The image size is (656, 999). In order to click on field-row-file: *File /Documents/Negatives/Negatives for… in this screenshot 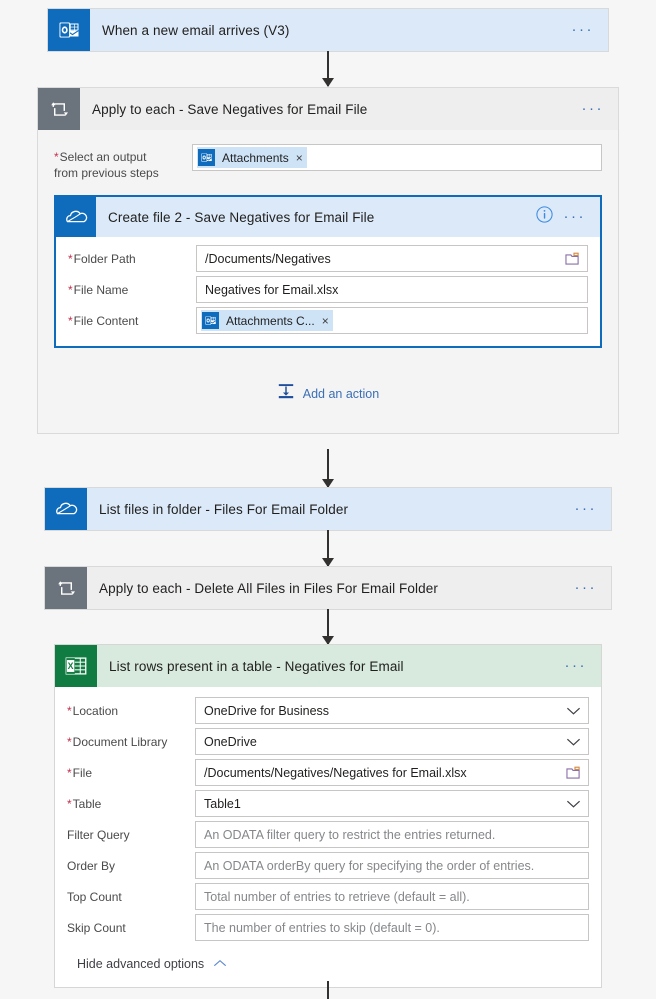, I will do `click(328, 772)`.